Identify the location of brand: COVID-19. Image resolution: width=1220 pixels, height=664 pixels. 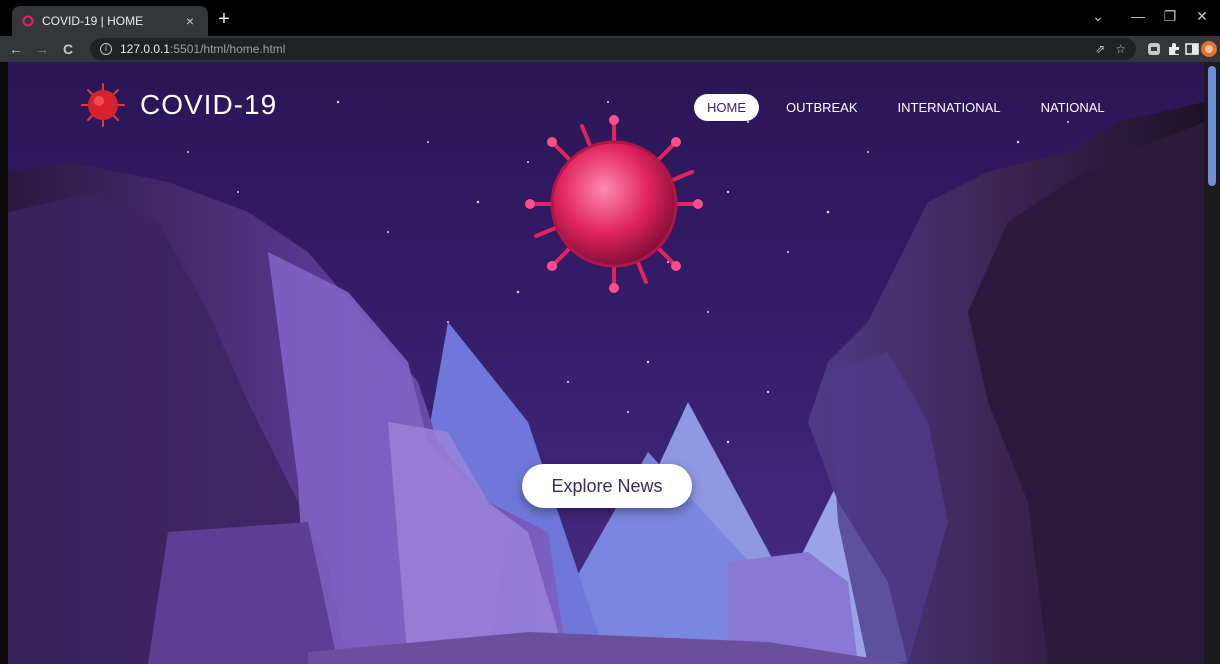
(178, 105).